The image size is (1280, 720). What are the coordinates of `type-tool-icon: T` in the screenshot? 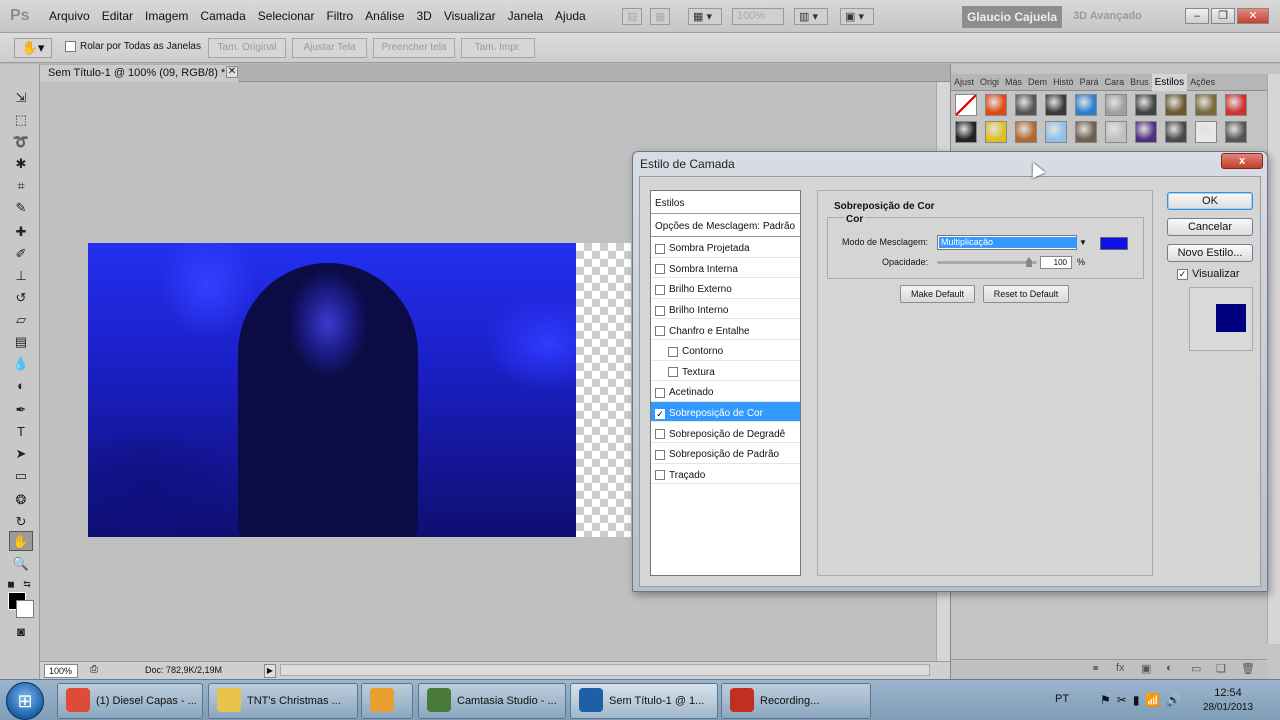 It's located at (21, 432).